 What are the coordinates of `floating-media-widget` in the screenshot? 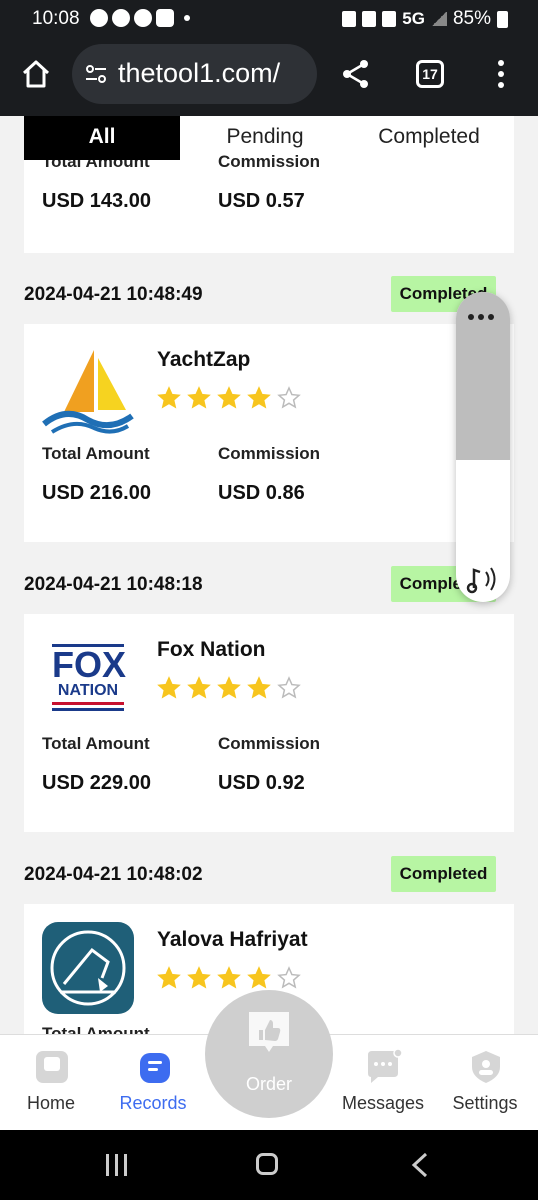 It's located at (483, 447).